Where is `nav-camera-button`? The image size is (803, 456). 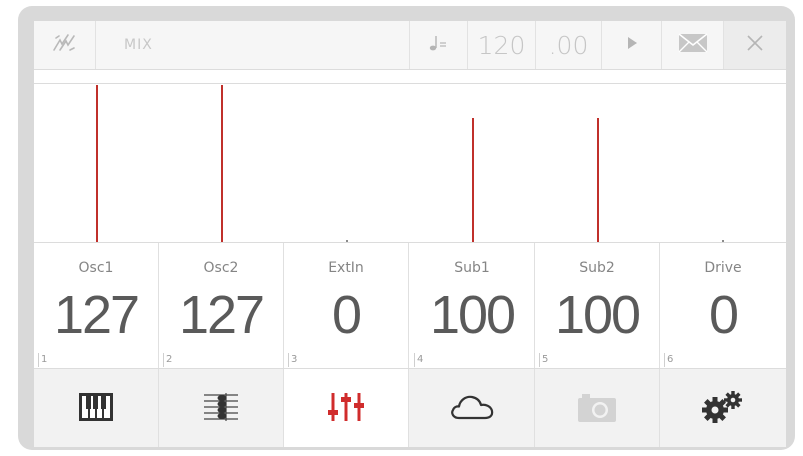
nav-camera-button is located at coordinates (597, 408).